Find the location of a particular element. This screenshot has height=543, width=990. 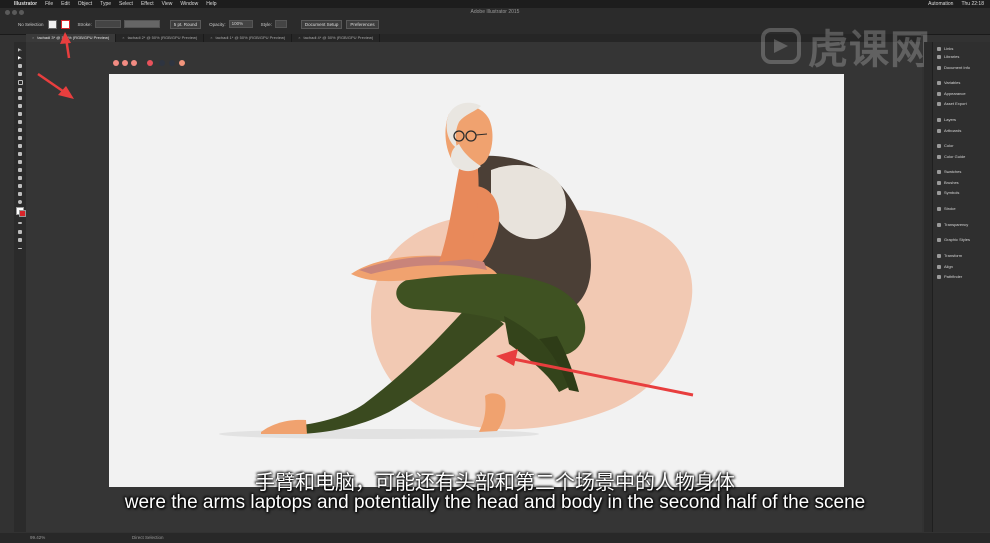

appearance-icon is located at coordinates (939, 93).